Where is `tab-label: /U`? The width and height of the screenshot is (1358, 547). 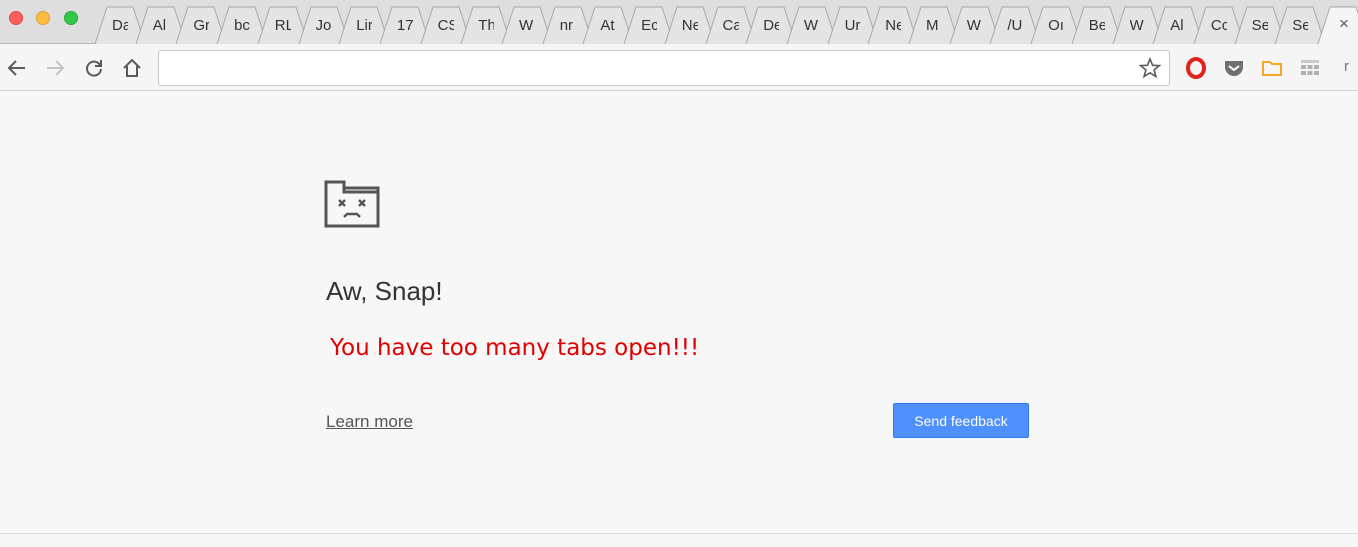
tab-label: /U is located at coordinates (1015, 25).